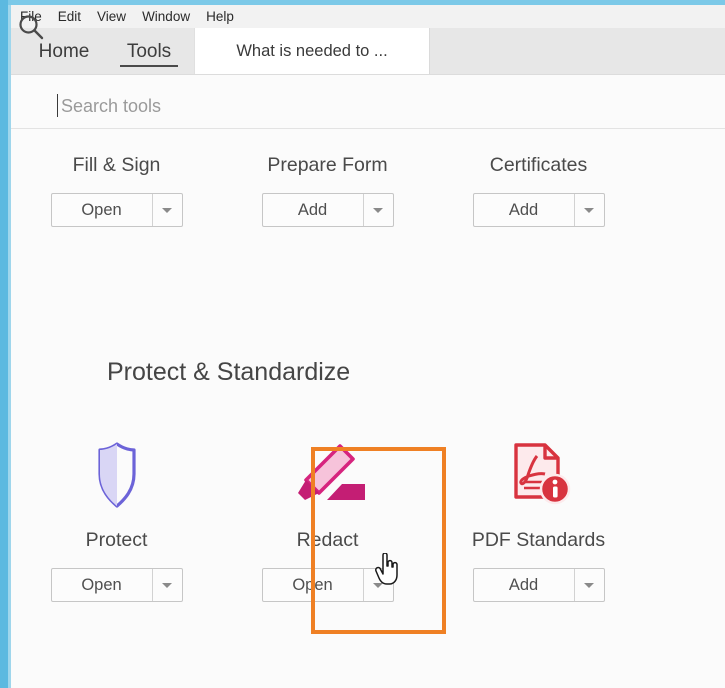 This screenshot has width=725, height=688. Describe the element at coordinates (111, 16) in the screenshot. I see `menu-item-view: View` at that location.